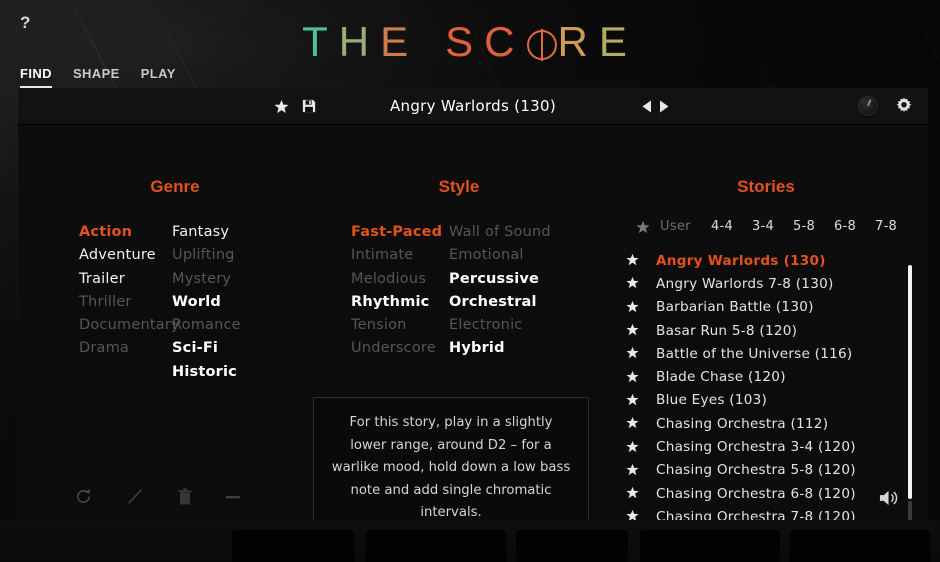 Image resolution: width=940 pixels, height=562 pixels. I want to click on volume-icon, so click(889, 498).